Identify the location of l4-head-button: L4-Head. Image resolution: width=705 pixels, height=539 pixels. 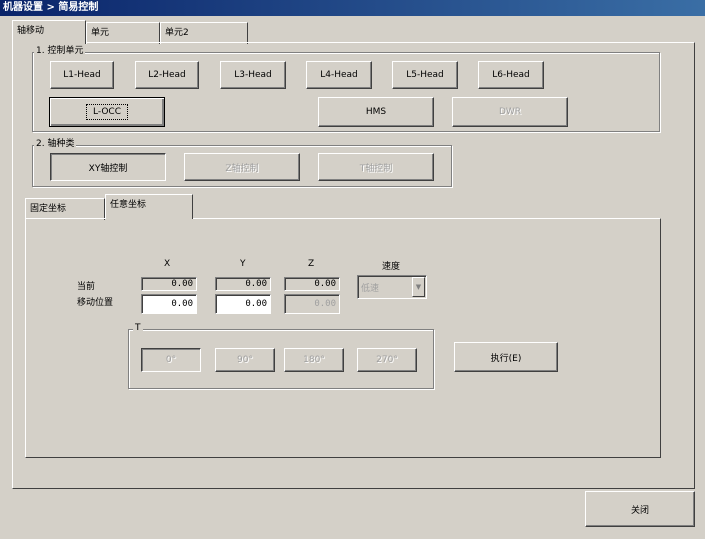
(339, 75).